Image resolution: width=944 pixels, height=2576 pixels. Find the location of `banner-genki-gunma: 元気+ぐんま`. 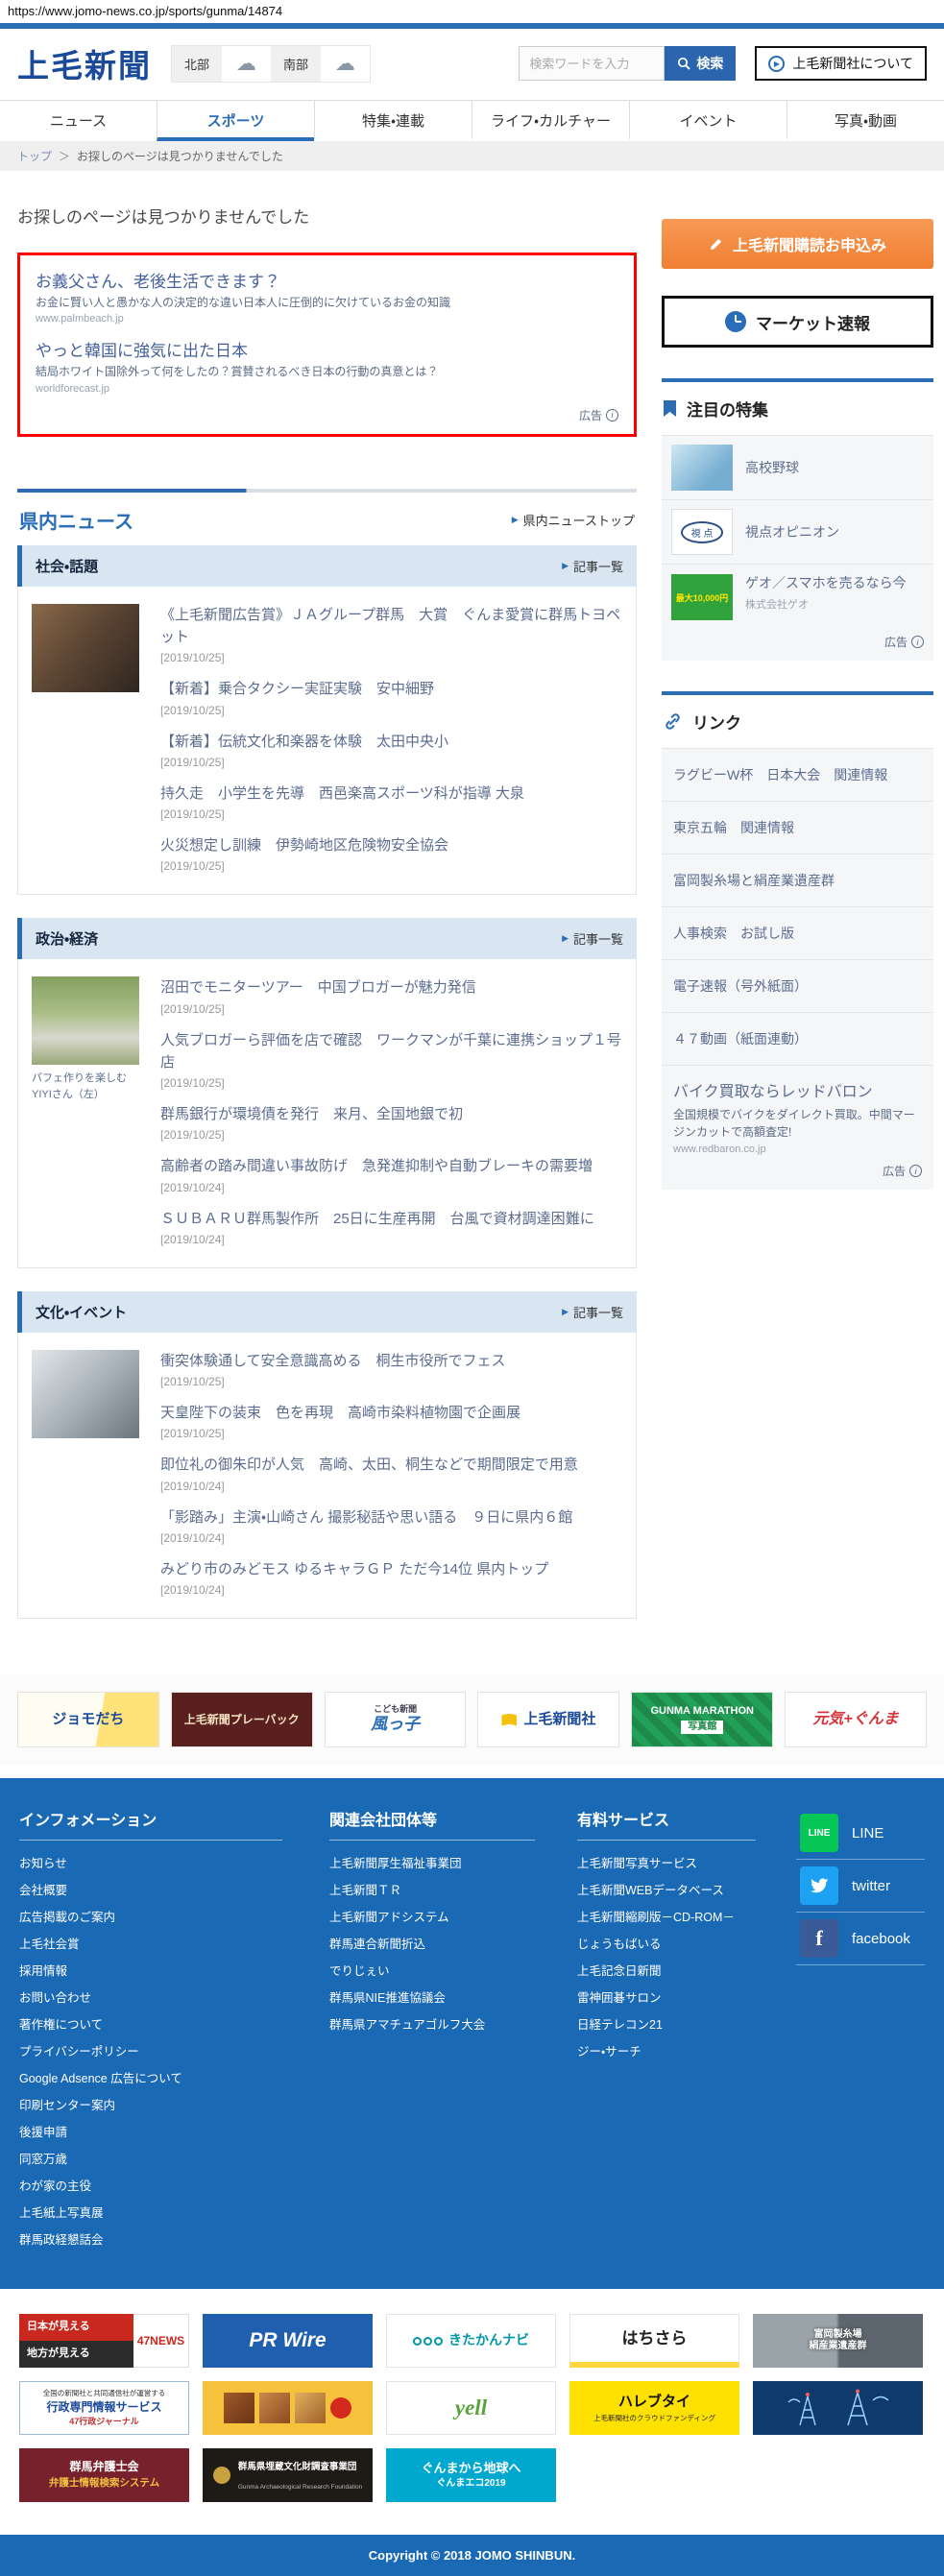

banner-genki-gunma: 元気+ぐんま is located at coordinates (856, 1720).